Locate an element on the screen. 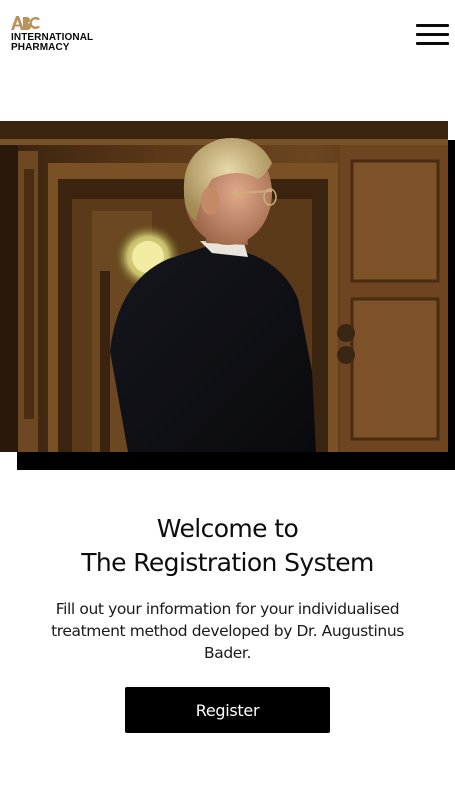  welcome-heading: Welcome to The Registration System is located at coordinates (227, 546).